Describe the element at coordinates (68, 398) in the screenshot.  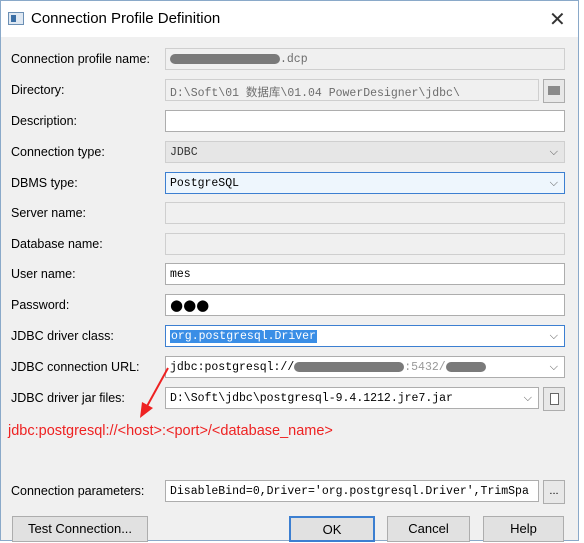
I see `label-driver-jar: JDBC driver jar files:` at that location.